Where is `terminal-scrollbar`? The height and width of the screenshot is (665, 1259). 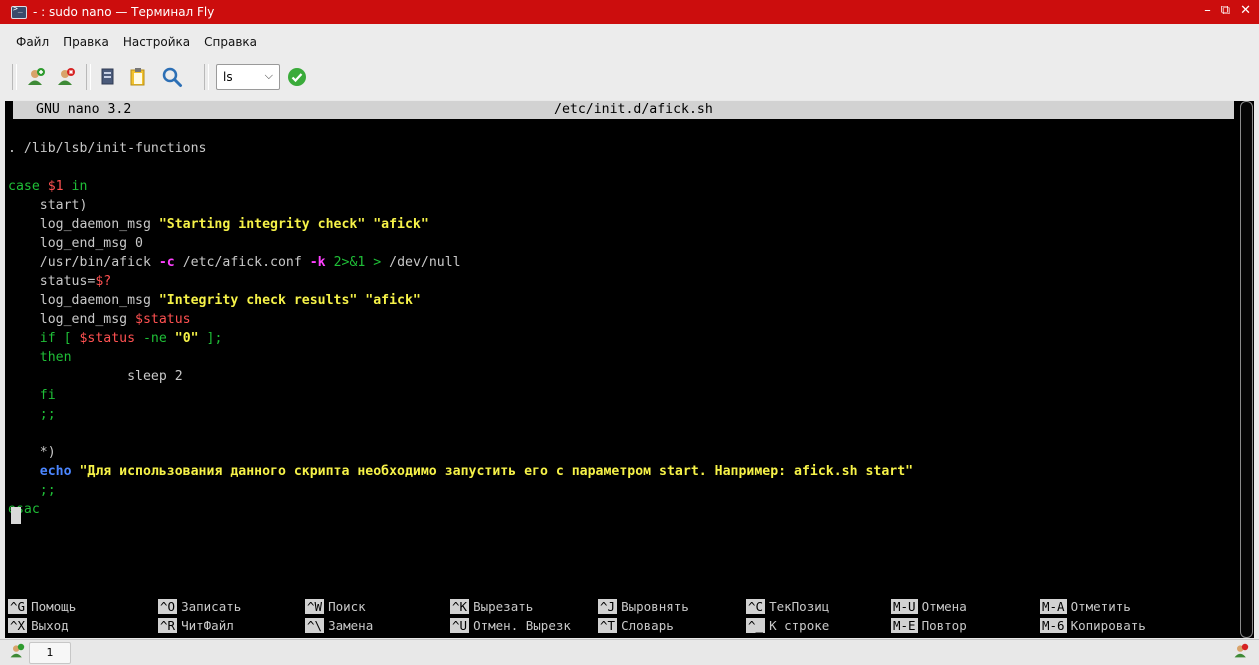 terminal-scrollbar is located at coordinates (1246, 369).